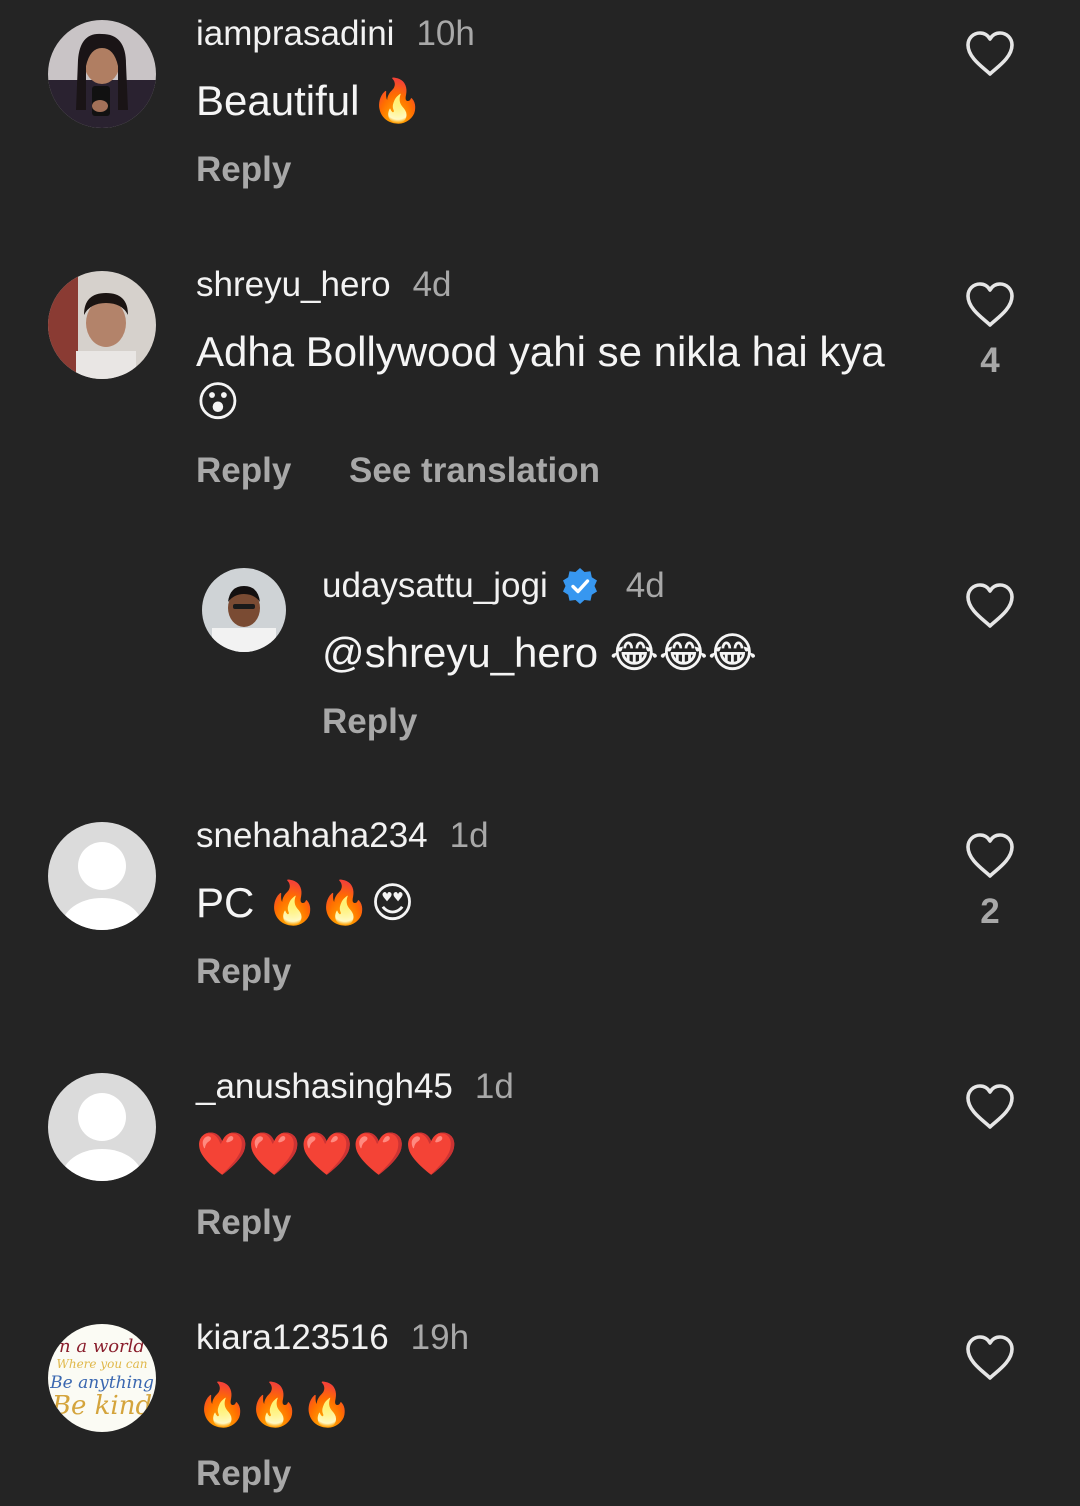 The image size is (1080, 1506). What do you see at coordinates (305, 902) in the screenshot?
I see `comment-text: PC 🔥🔥😍` at bounding box center [305, 902].